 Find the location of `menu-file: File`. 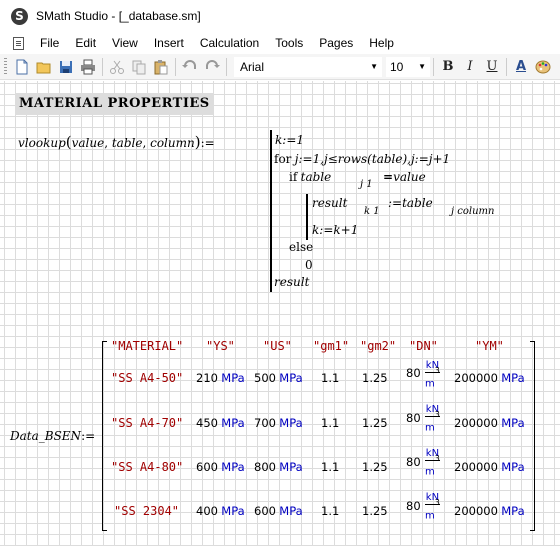

menu-file: File is located at coordinates (49, 43).